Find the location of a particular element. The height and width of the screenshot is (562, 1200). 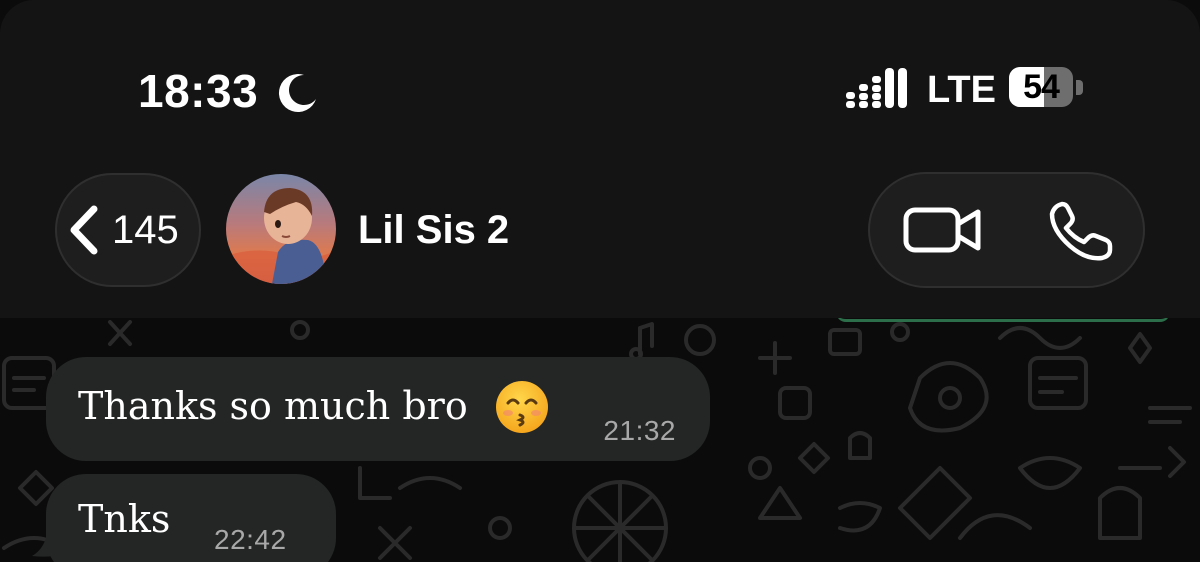

signal-bars-icon is located at coordinates (876, 88).